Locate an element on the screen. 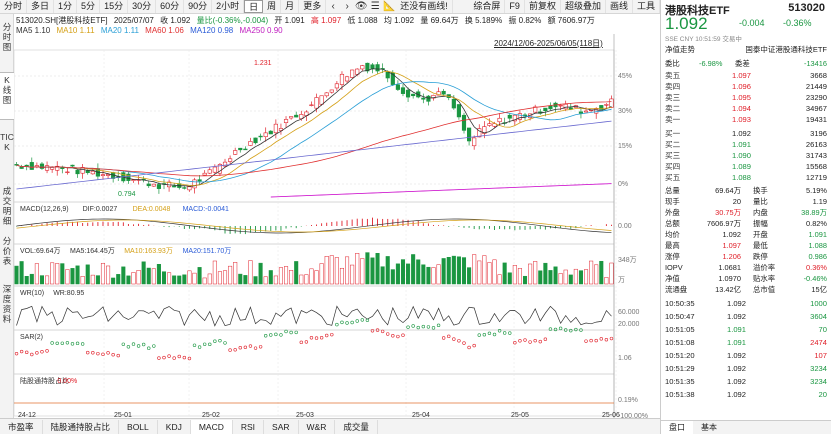 The image size is (831, 434). indicator-tab-8: 成交量 is located at coordinates (356, 426).